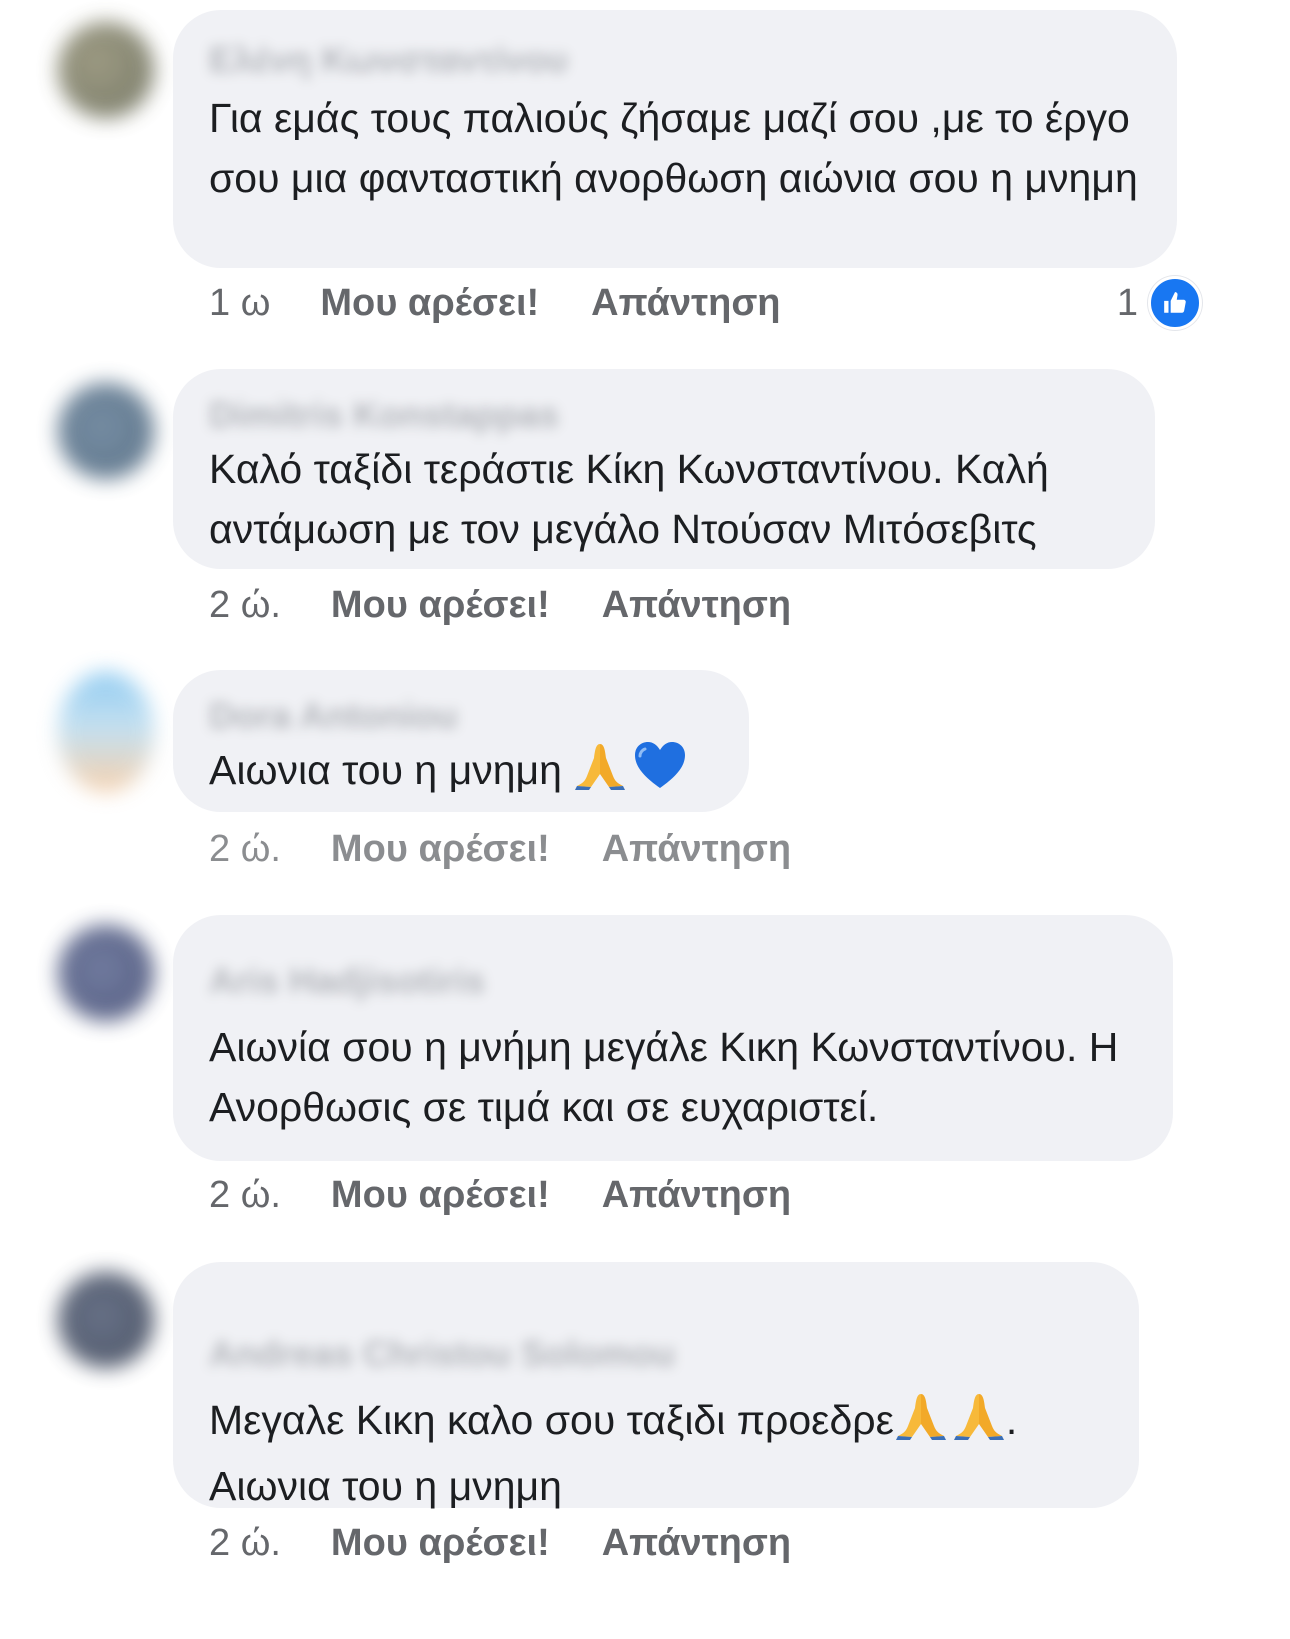 The height and width of the screenshot is (1639, 1290). I want to click on comment-text-line1: Μεγαλε Κικη καλο σου ταξιδι προεδρε, so click(551, 1420).